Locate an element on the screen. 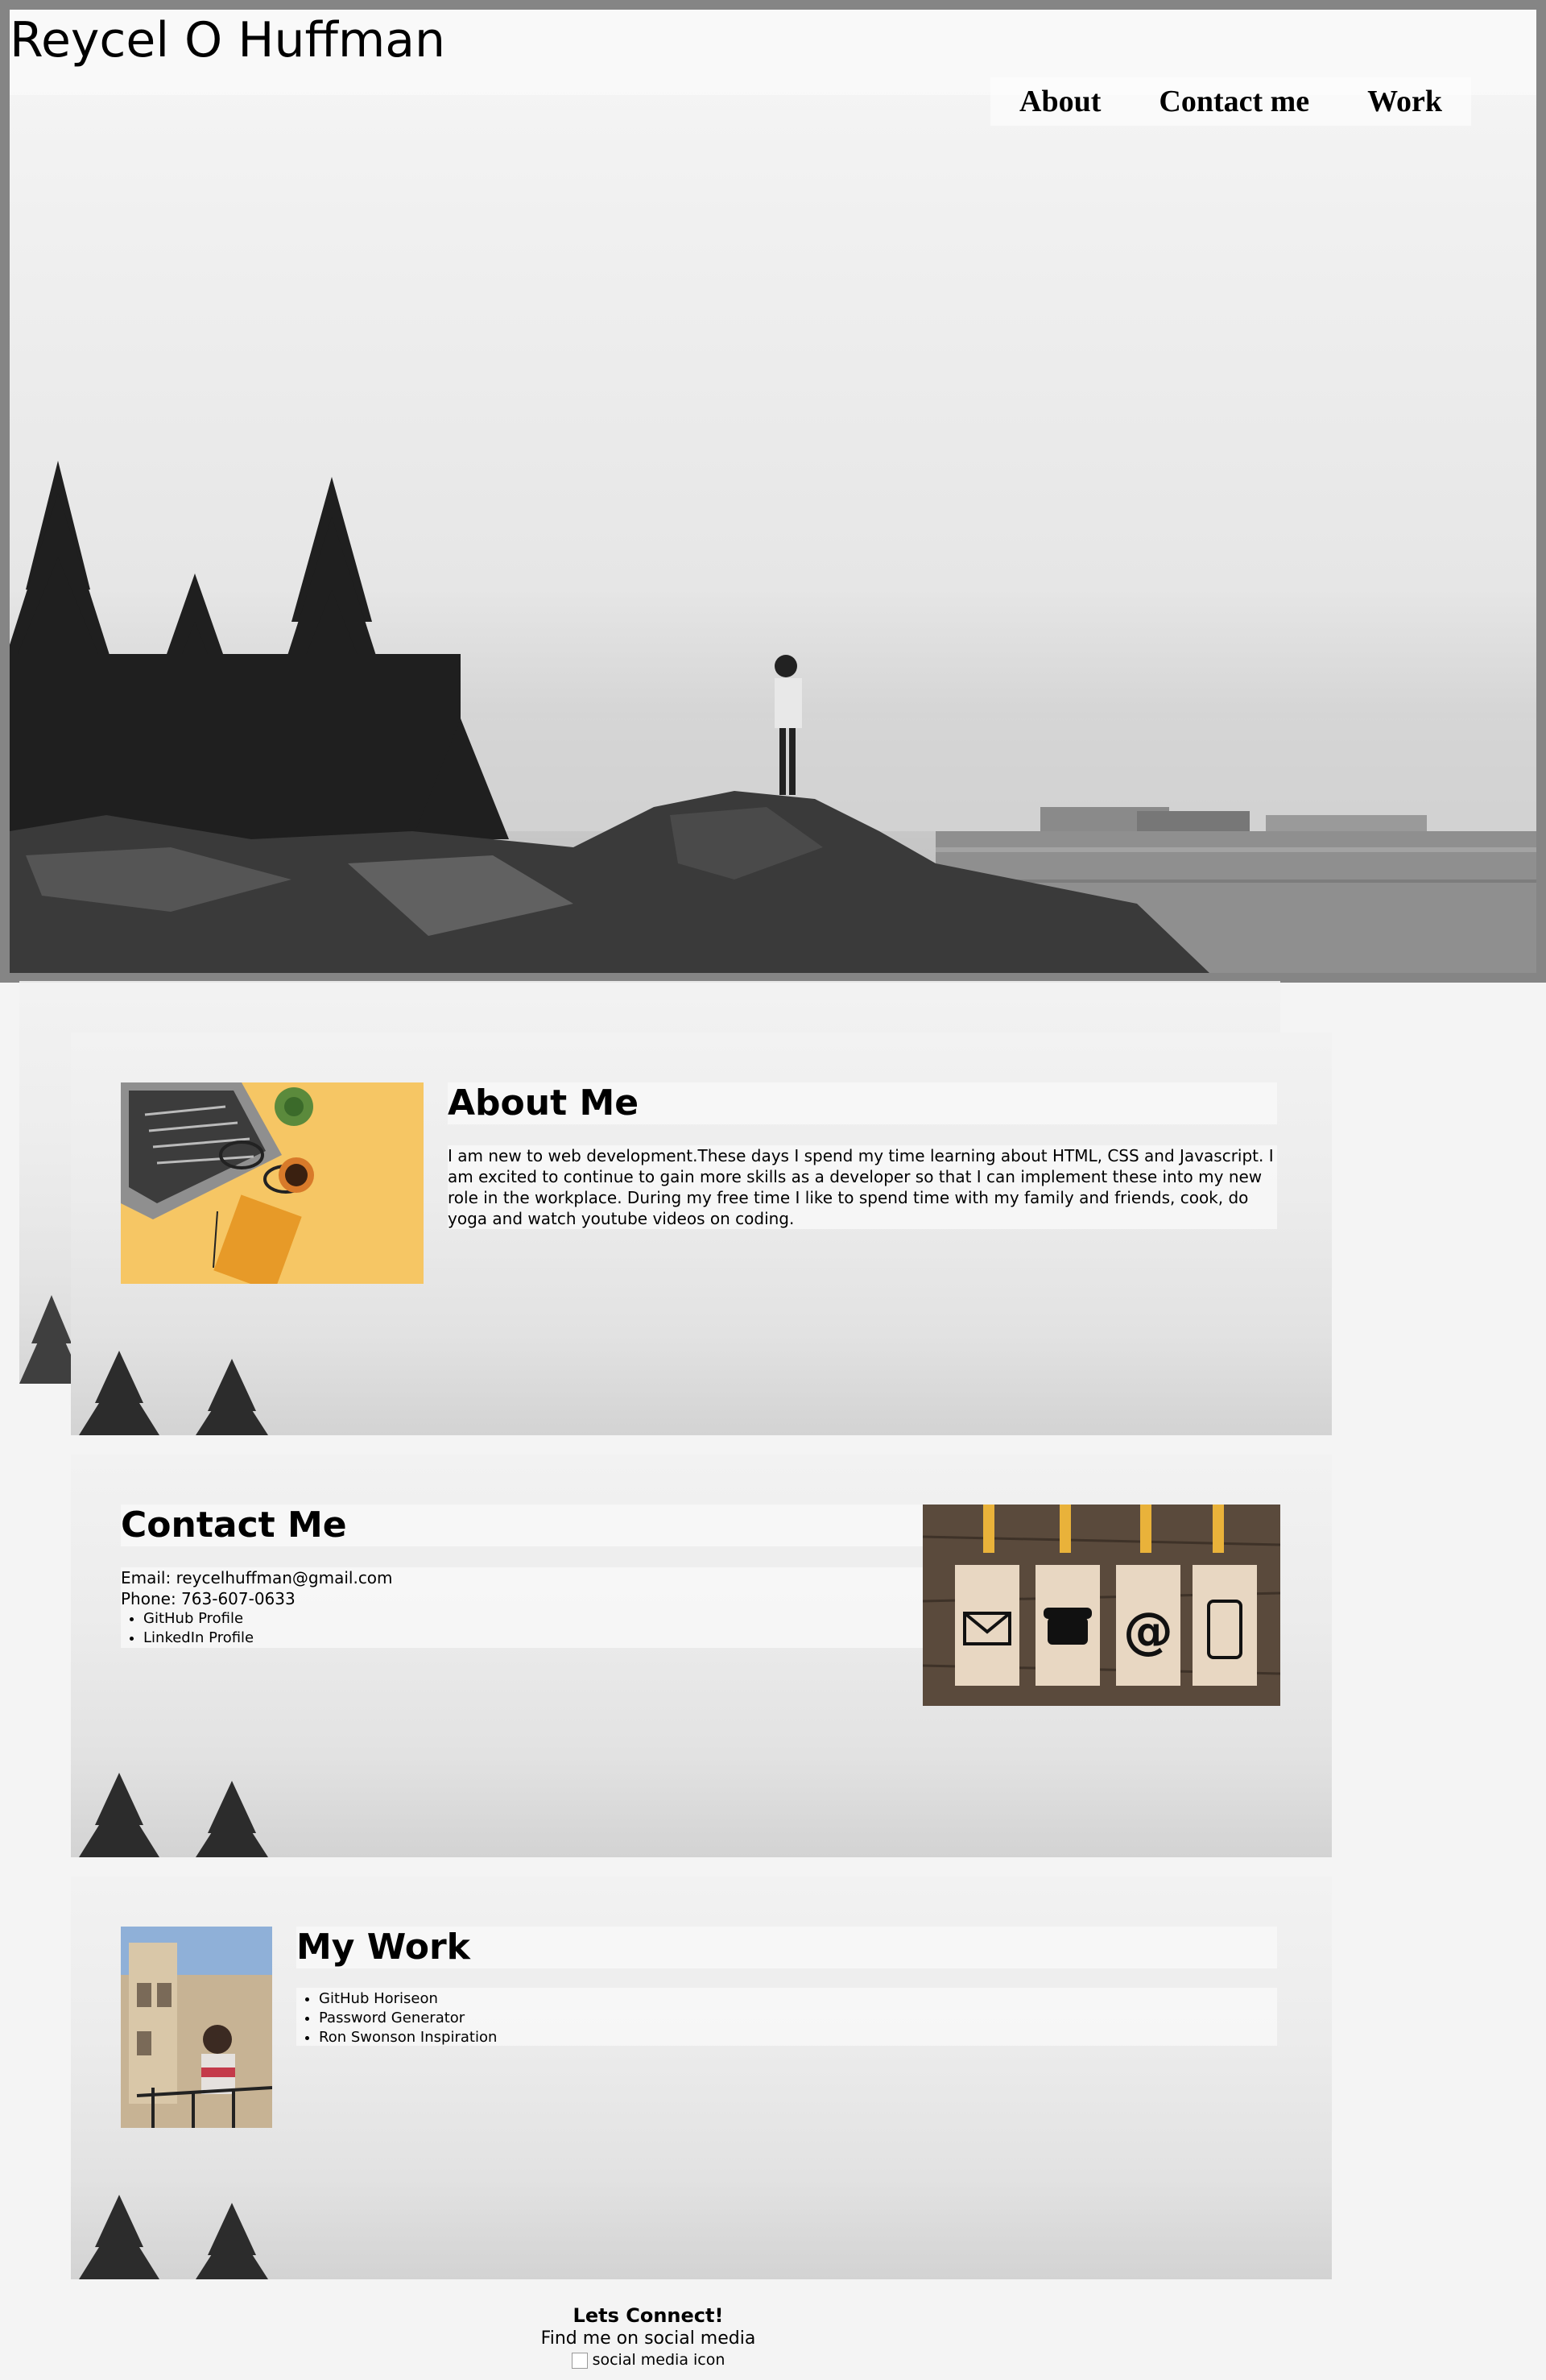 Image resolution: width=1546 pixels, height=2380 pixels. nav-link-about: About is located at coordinates (1060, 102).